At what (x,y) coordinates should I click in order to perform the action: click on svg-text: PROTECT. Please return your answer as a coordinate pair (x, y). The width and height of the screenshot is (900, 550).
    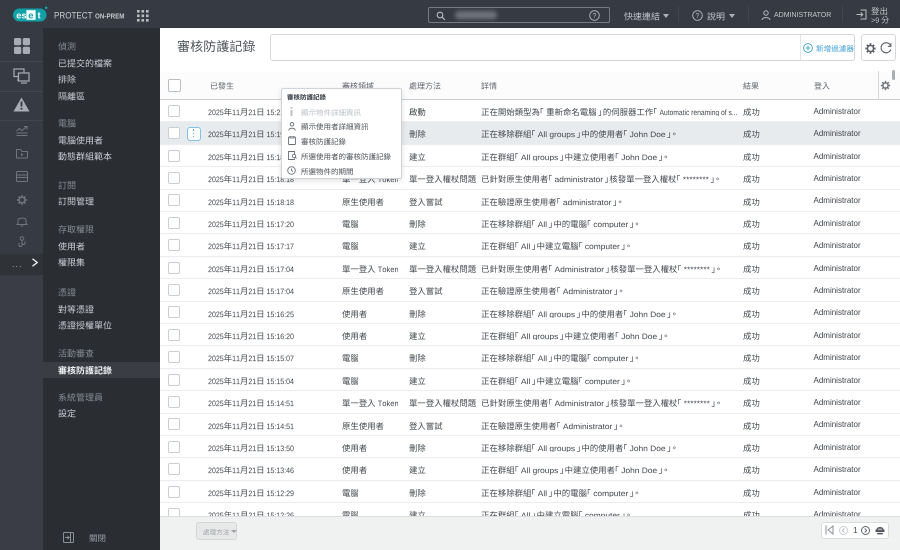
    Looking at the image, I should click on (73, 16).